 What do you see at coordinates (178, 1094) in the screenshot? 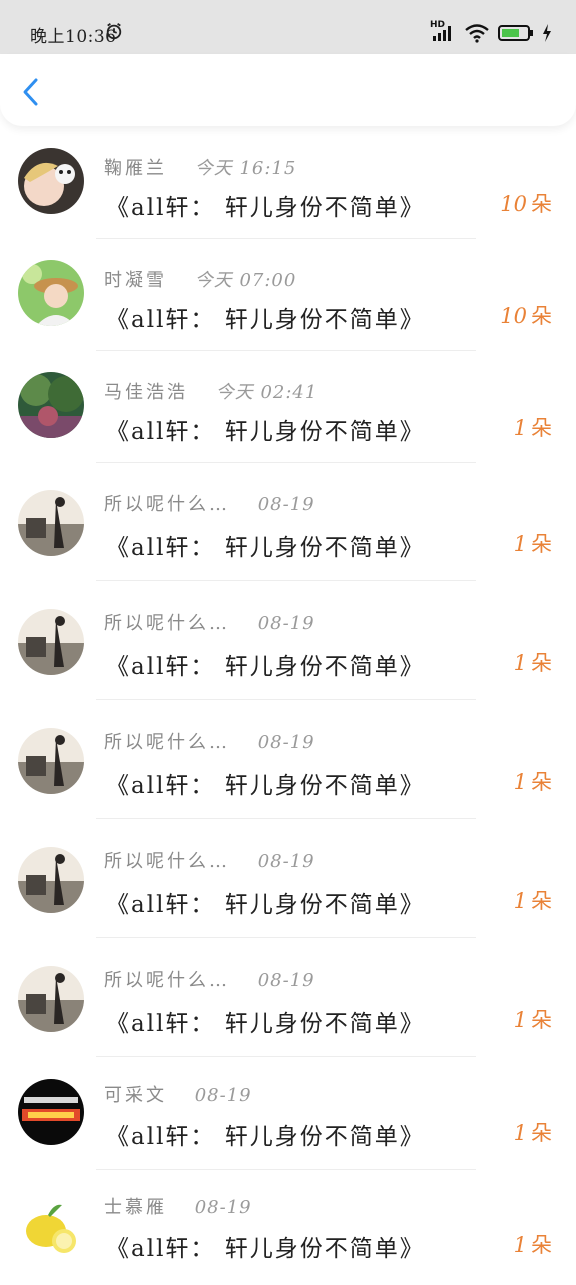
I see `record-meta: 可采文 08-19` at bounding box center [178, 1094].